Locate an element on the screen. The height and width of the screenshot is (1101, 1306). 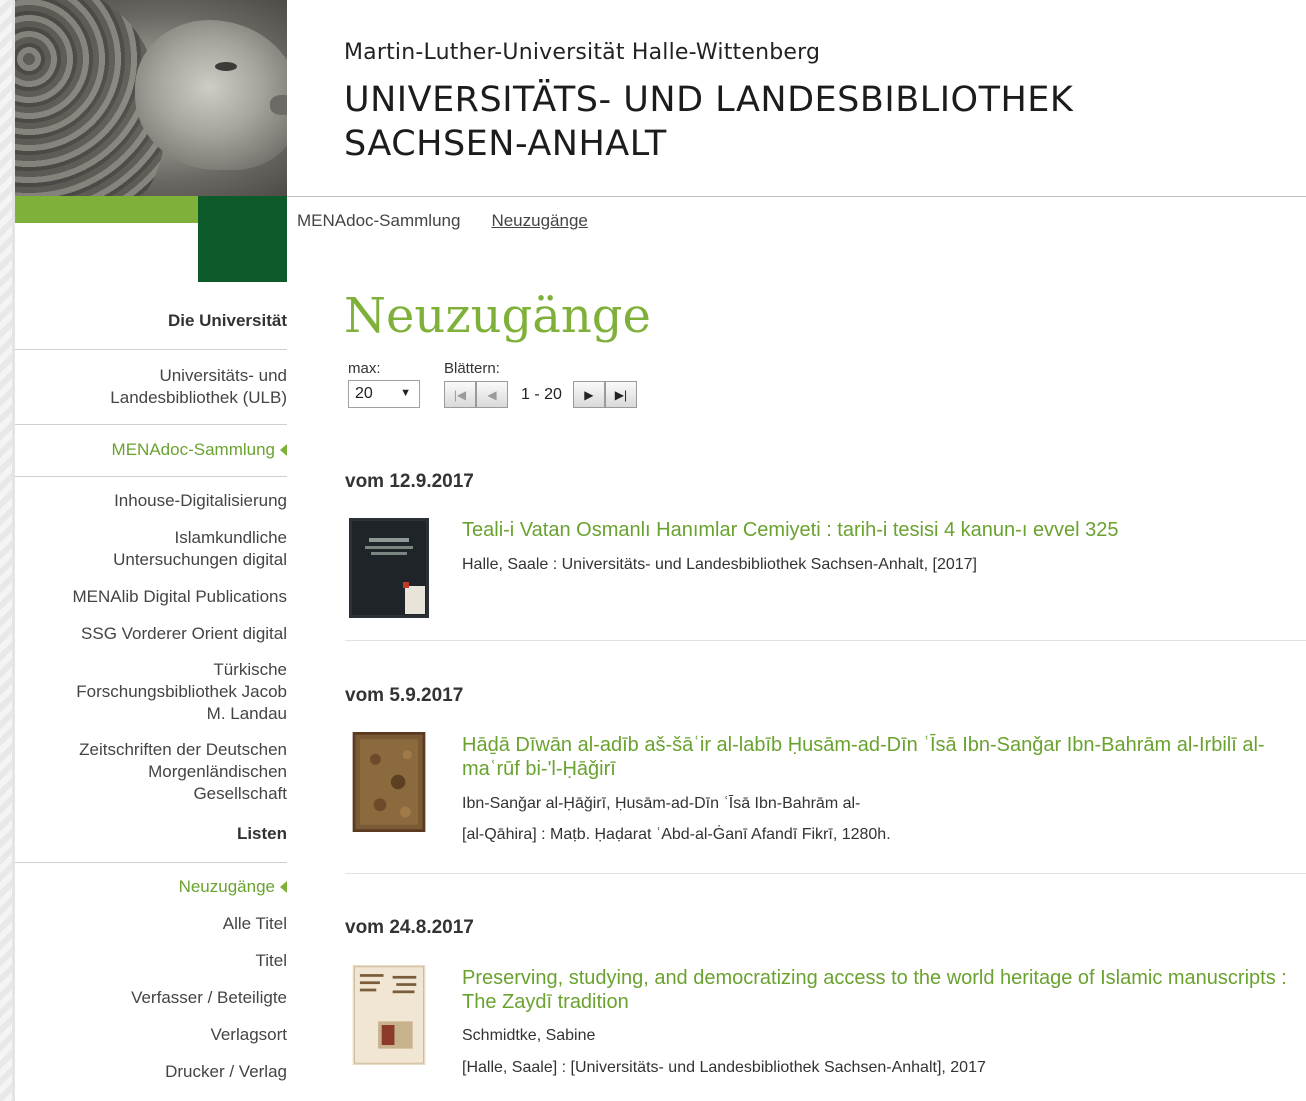
sidebar-item-neuzugaenge: Neuzugänge is located at coordinates (151, 887).